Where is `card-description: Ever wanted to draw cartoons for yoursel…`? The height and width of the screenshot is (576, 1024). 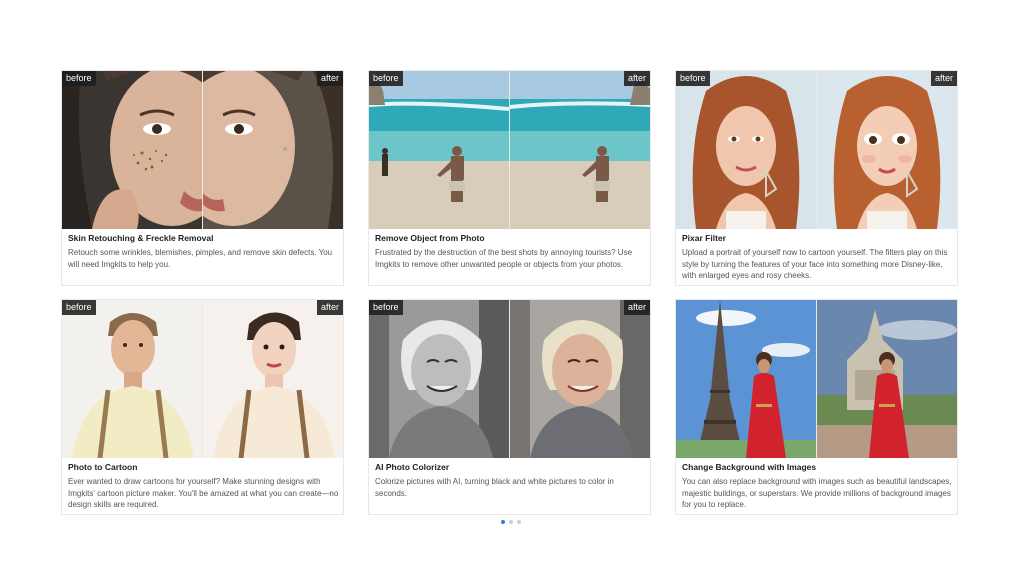 card-description: Ever wanted to draw cartoons for yoursel… is located at coordinates (203, 493).